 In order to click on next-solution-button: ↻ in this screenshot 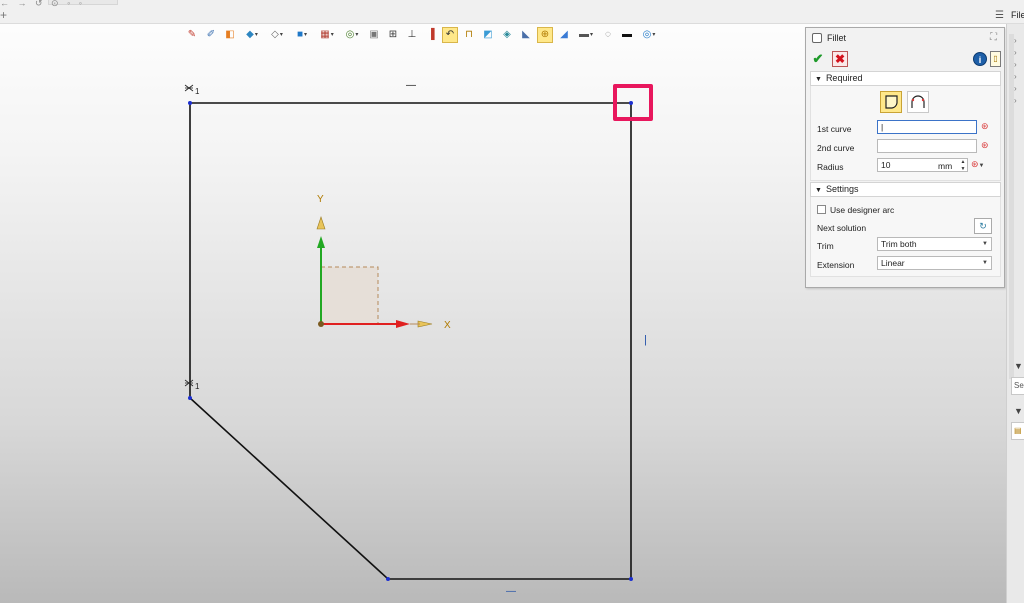, I will do `click(983, 226)`.